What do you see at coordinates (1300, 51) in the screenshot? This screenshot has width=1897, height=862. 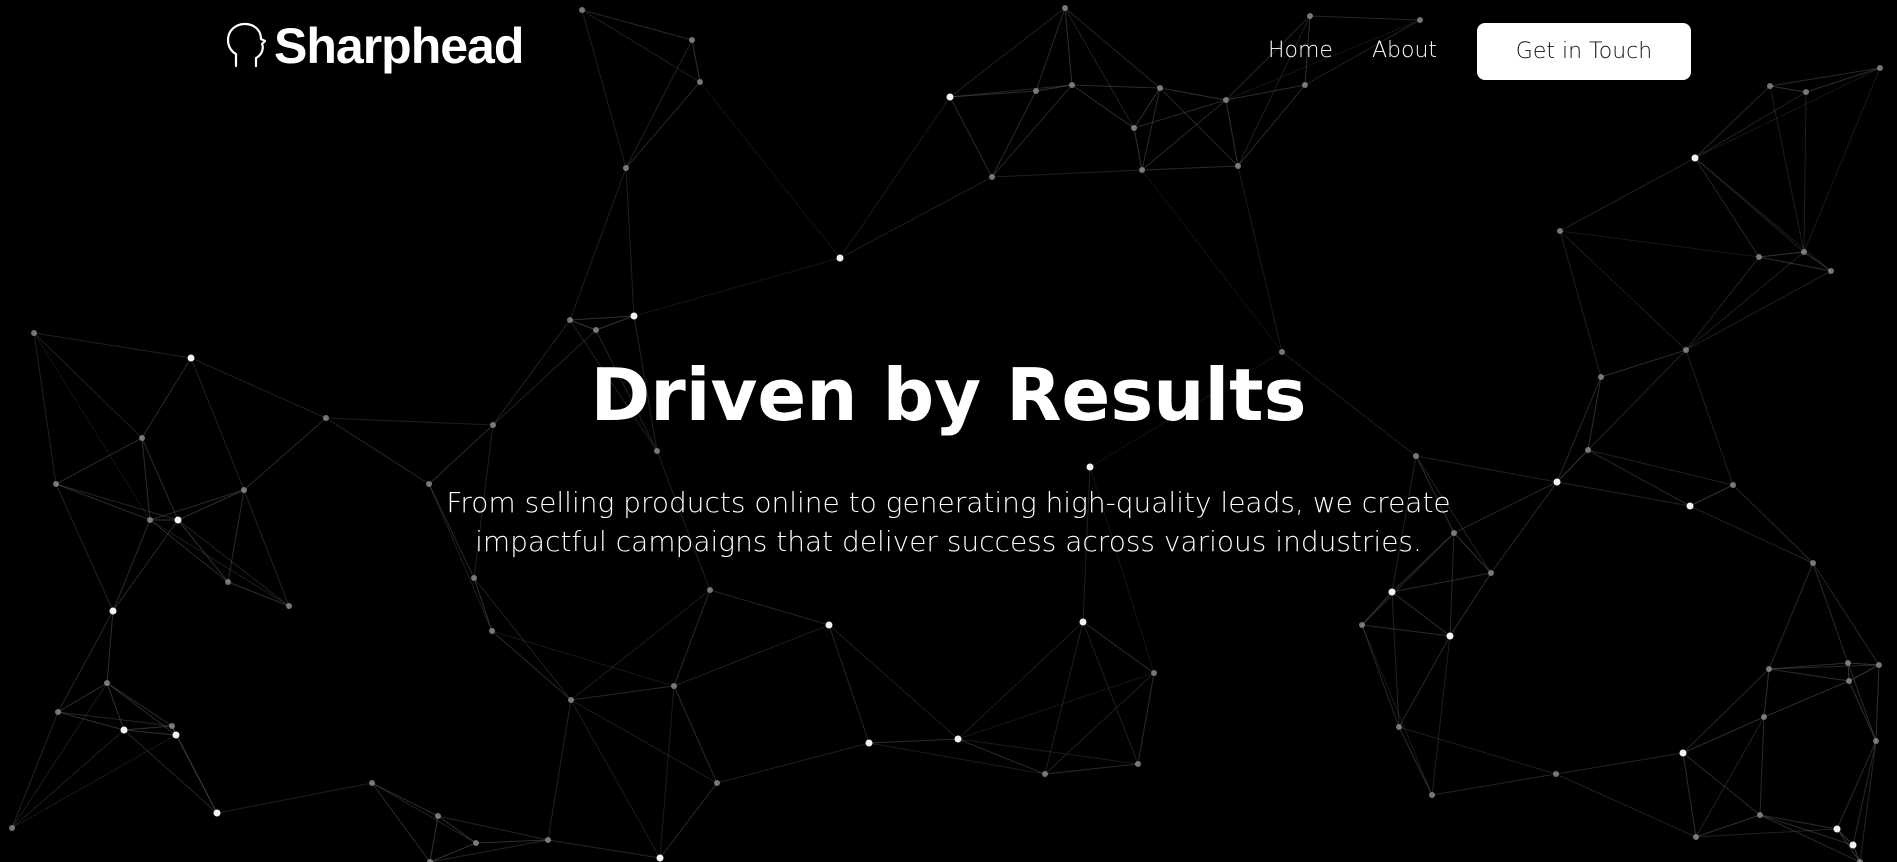 I see `nav-home-link: Home` at bounding box center [1300, 51].